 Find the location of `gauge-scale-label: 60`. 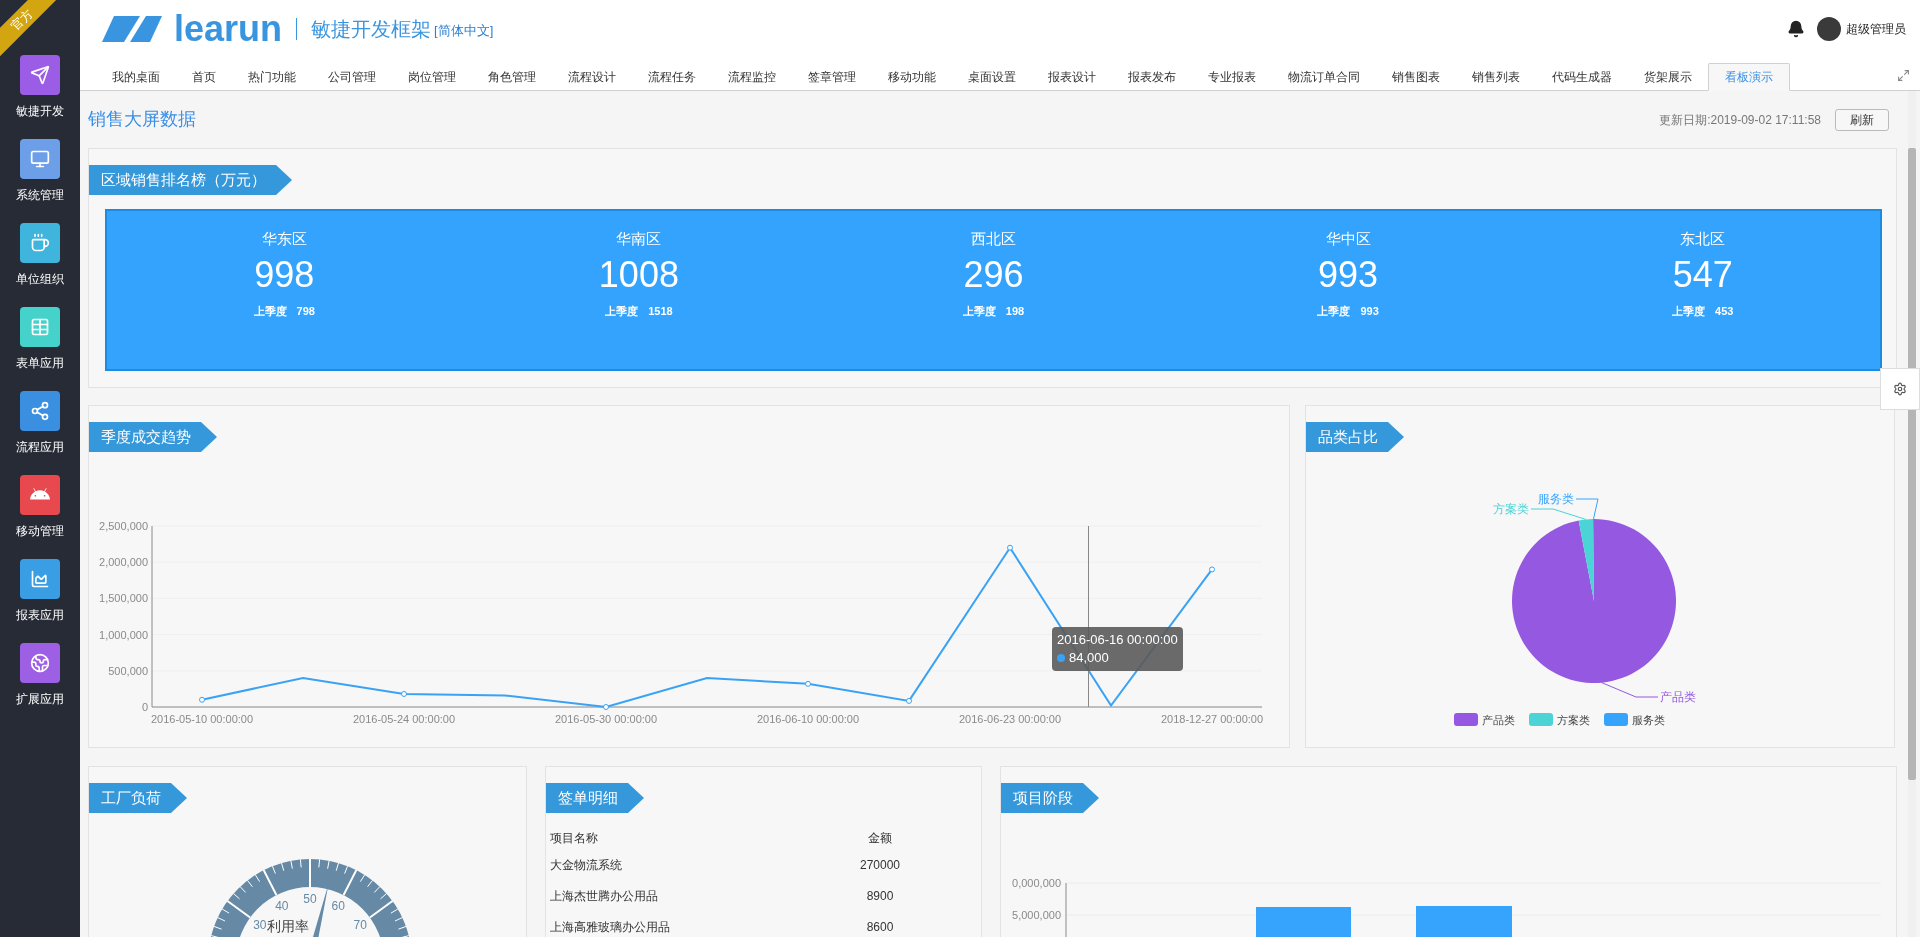

gauge-scale-label: 60 is located at coordinates (338, 905).